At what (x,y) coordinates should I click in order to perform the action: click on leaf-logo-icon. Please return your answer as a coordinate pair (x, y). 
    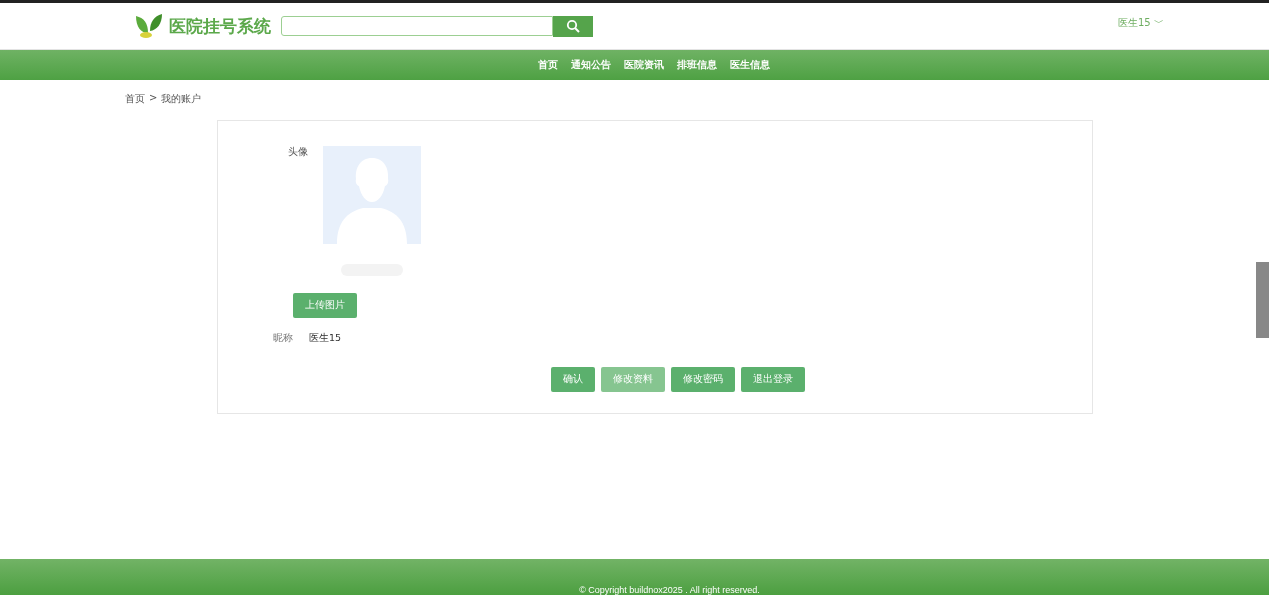
    Looking at the image, I should click on (149, 26).